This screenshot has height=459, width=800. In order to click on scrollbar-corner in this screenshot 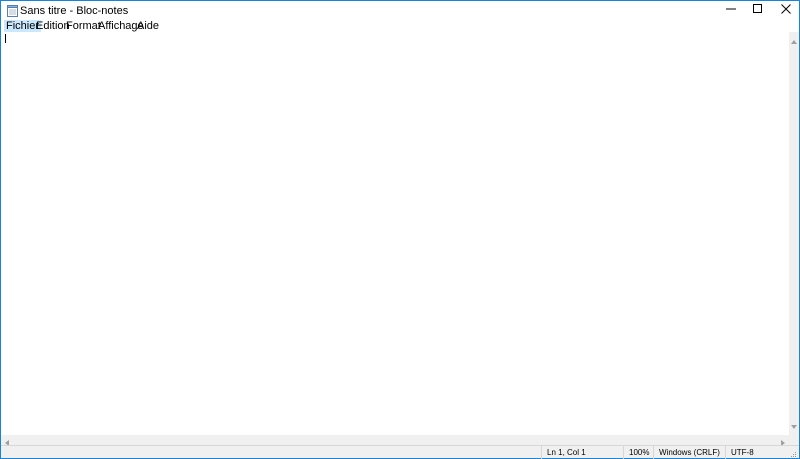, I will do `click(794, 440)`.